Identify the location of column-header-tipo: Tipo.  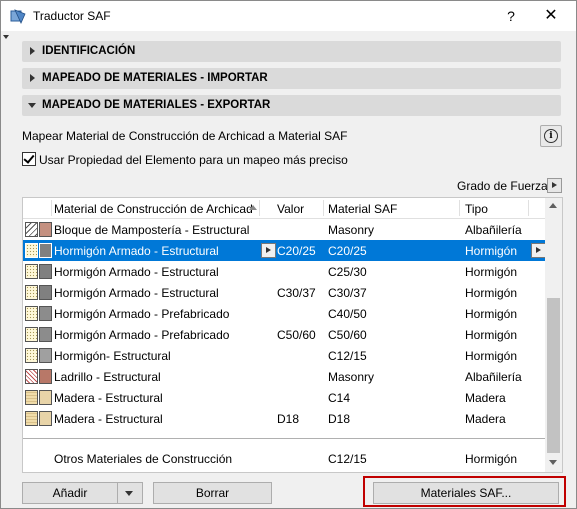
(476, 209).